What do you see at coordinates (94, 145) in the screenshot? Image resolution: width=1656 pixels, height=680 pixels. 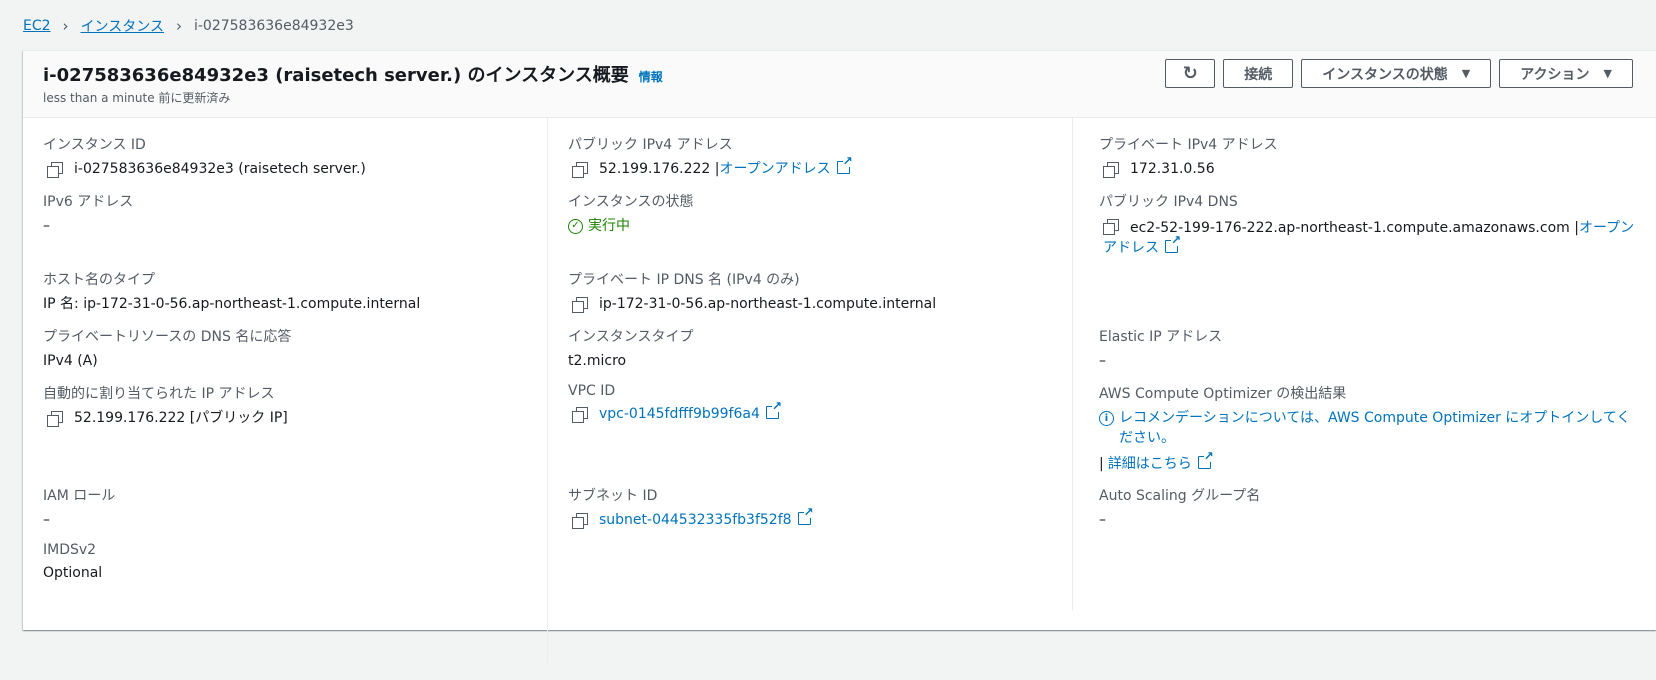 I see `field-label: インスタンス ID` at bounding box center [94, 145].